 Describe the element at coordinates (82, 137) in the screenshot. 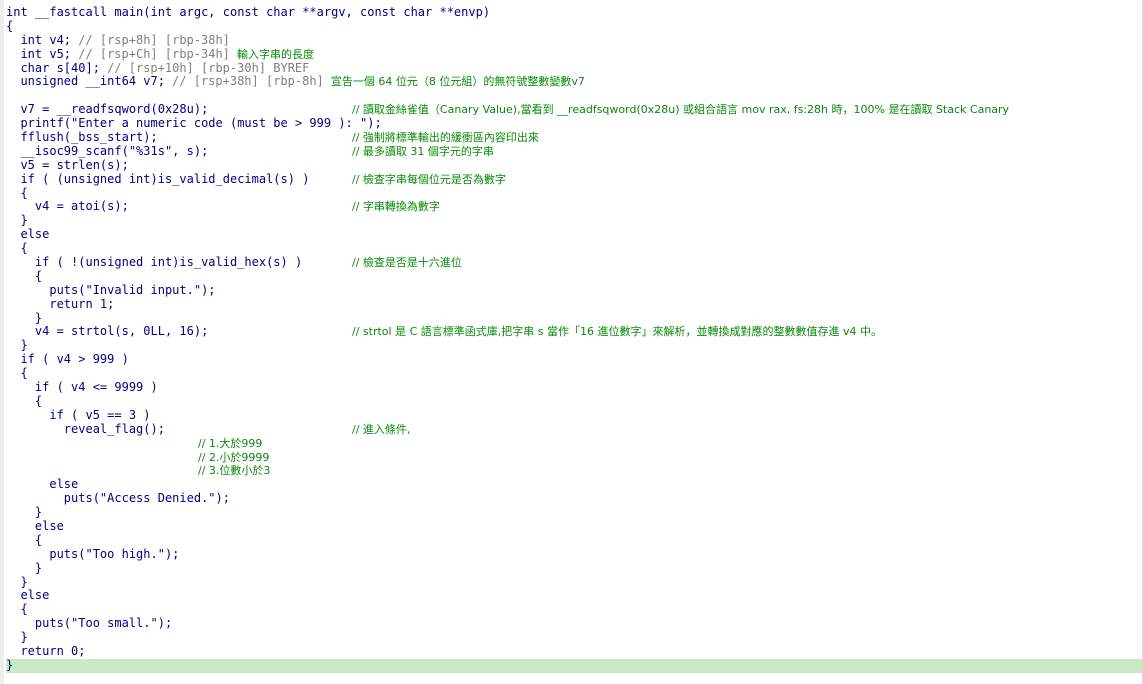

I see `code-text: fflush(_bss_start);` at that location.